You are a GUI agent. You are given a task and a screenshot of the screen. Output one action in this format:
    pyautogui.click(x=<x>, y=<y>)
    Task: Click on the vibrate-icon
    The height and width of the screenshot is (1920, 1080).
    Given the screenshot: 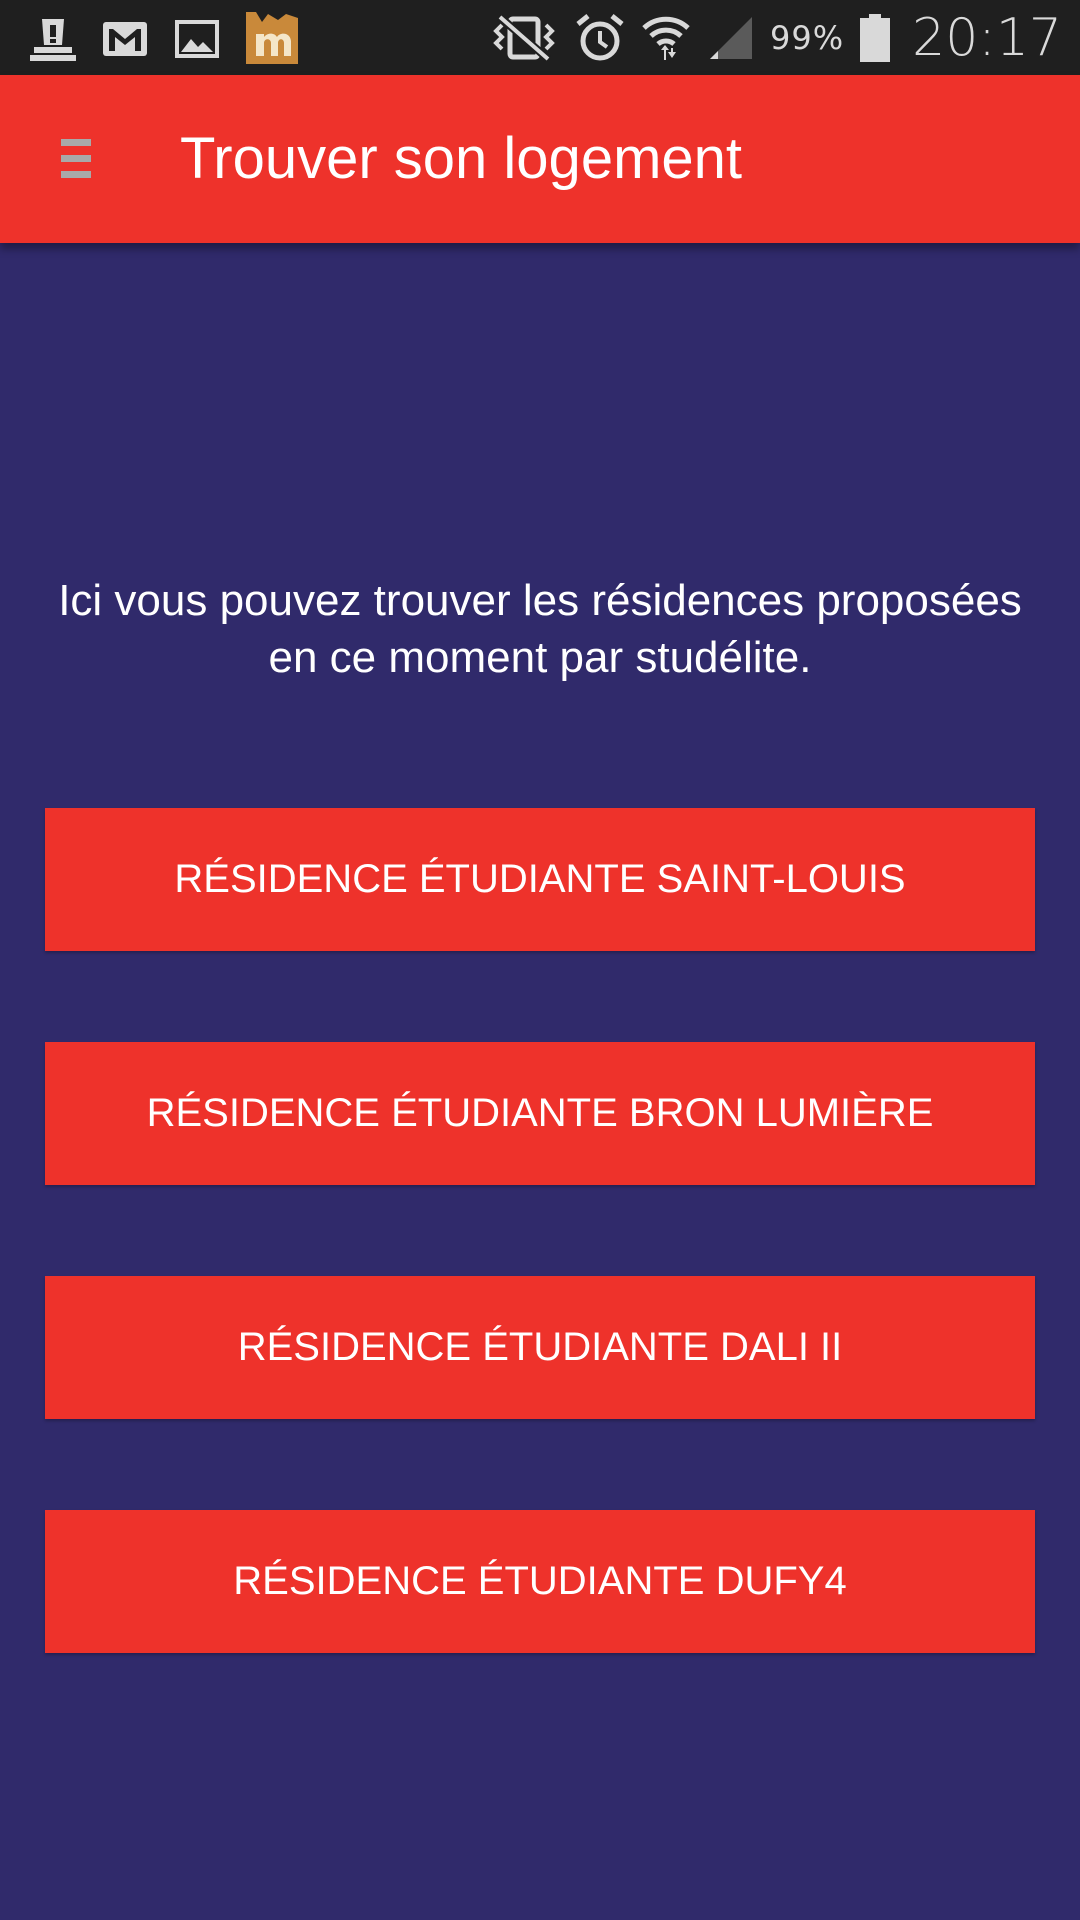 What is the action you would take?
    pyautogui.click(x=524, y=38)
    